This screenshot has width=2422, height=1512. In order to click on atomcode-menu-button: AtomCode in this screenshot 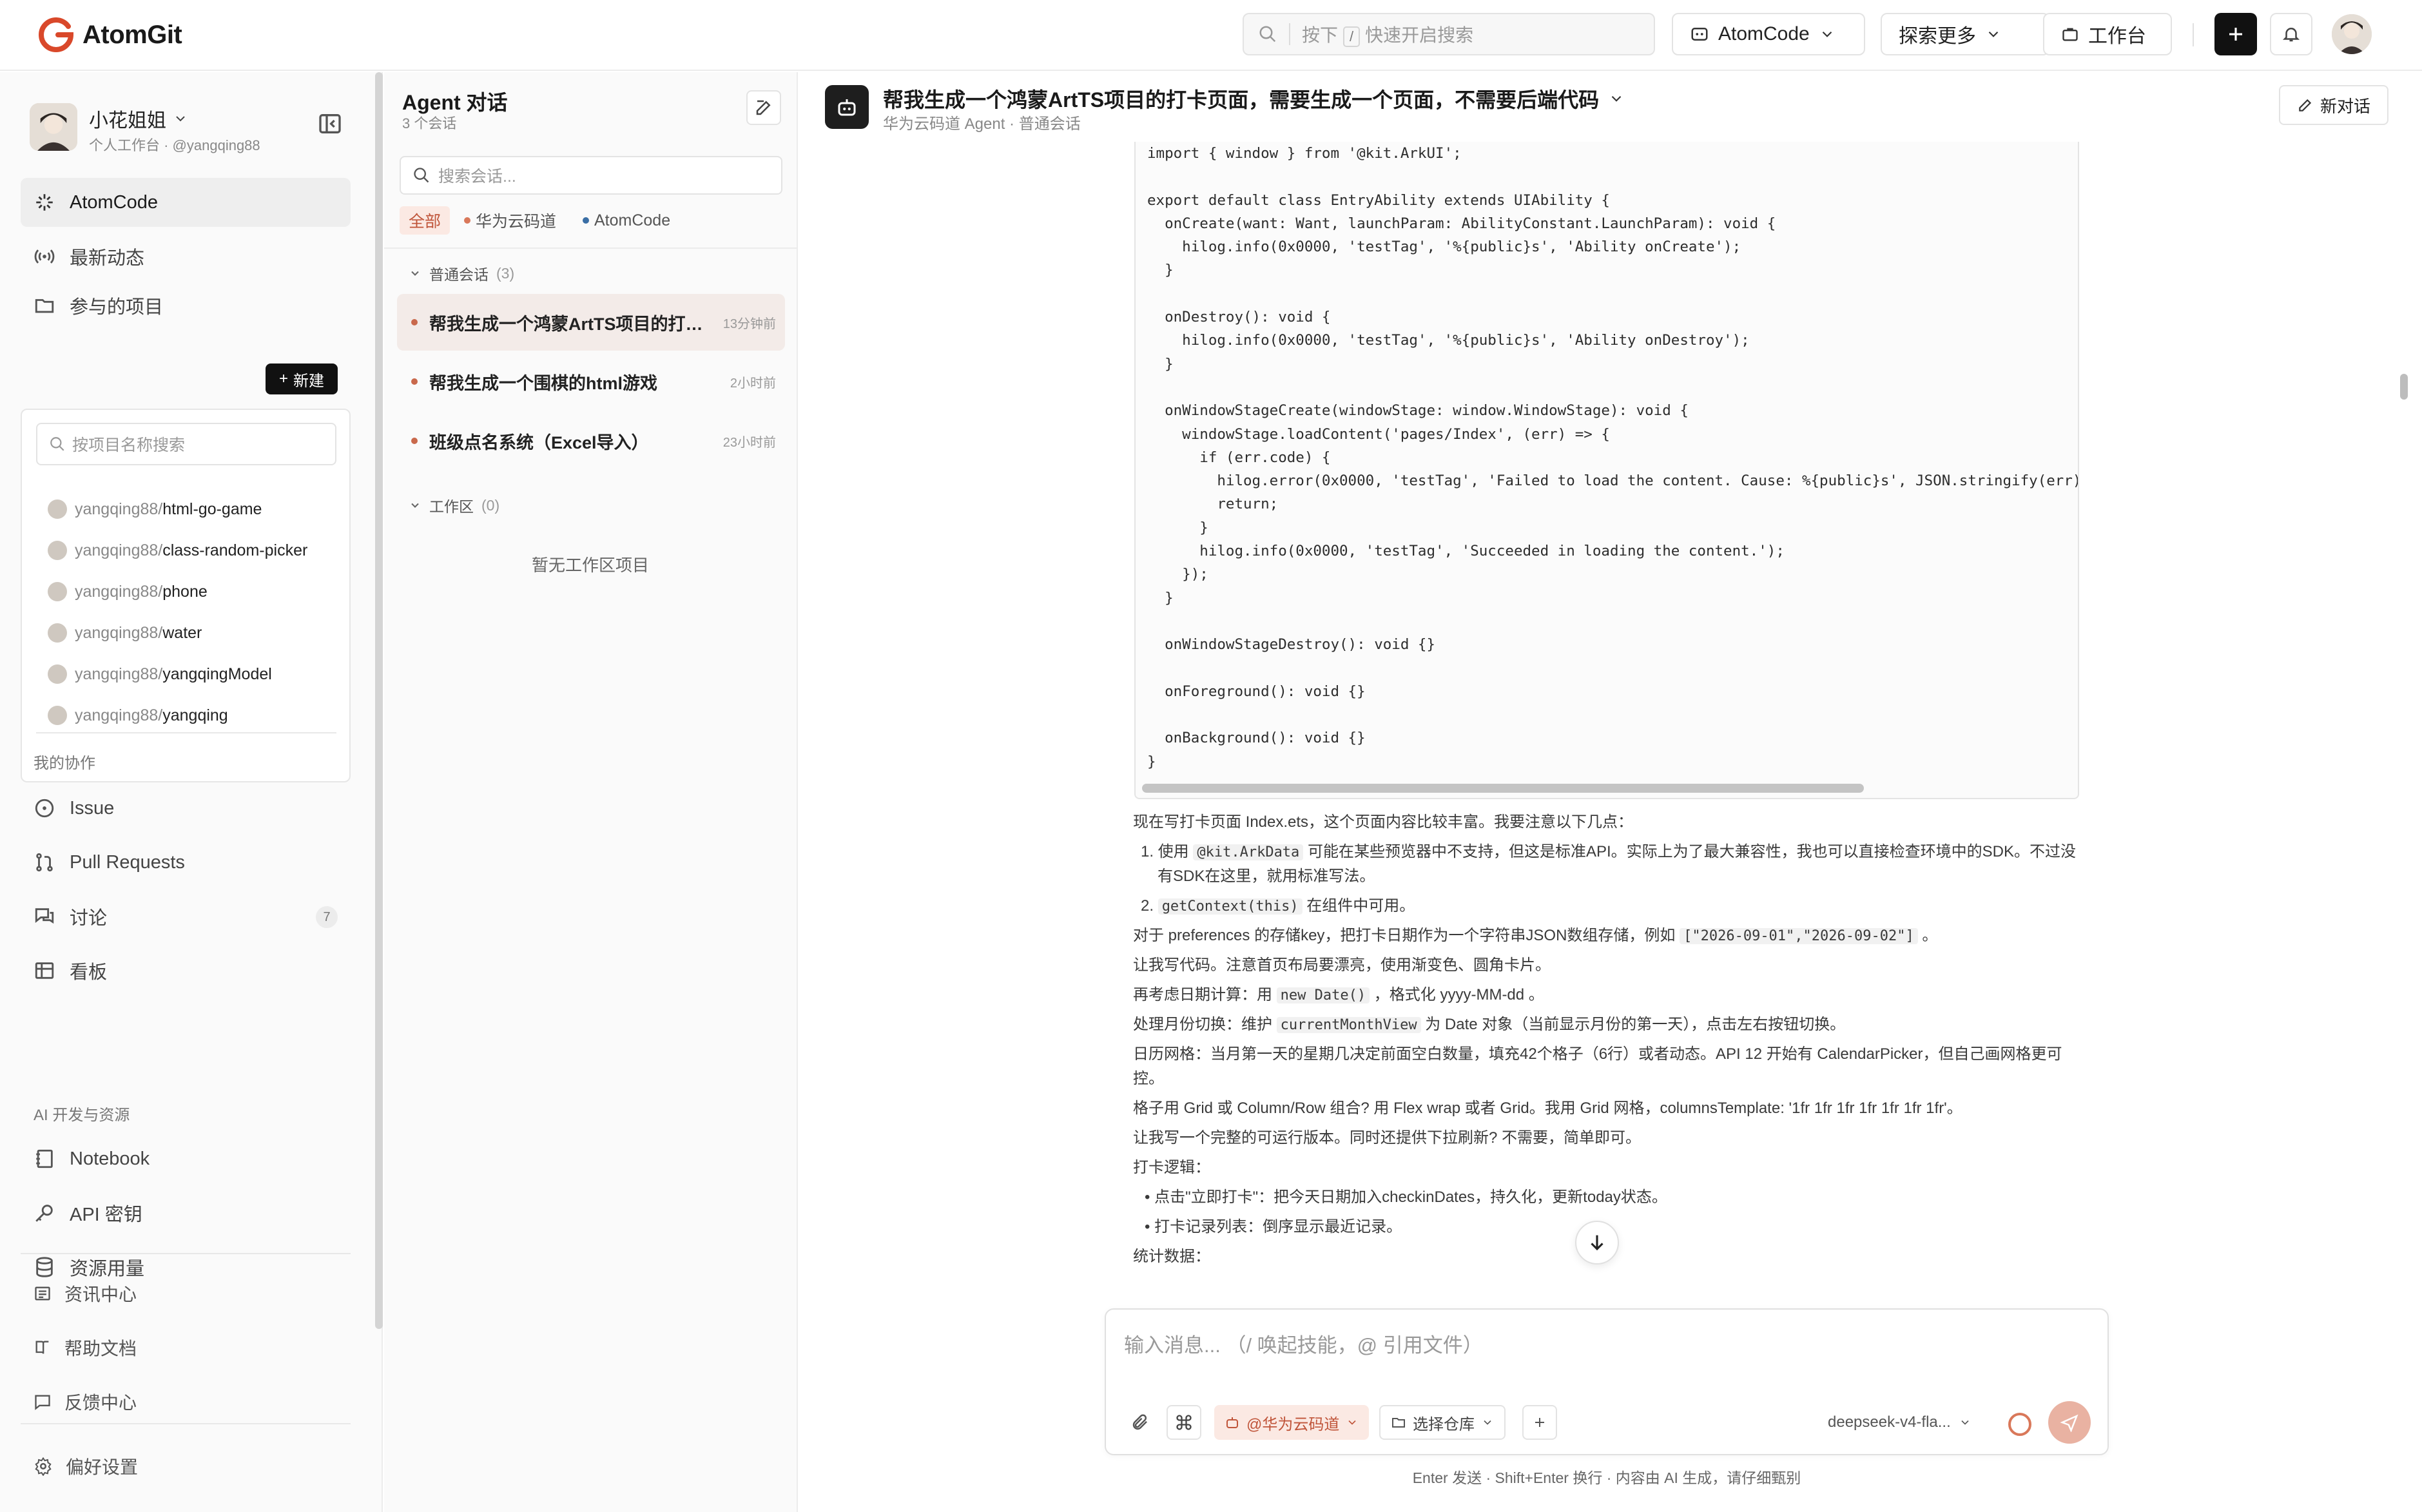, I will do `click(1768, 34)`.